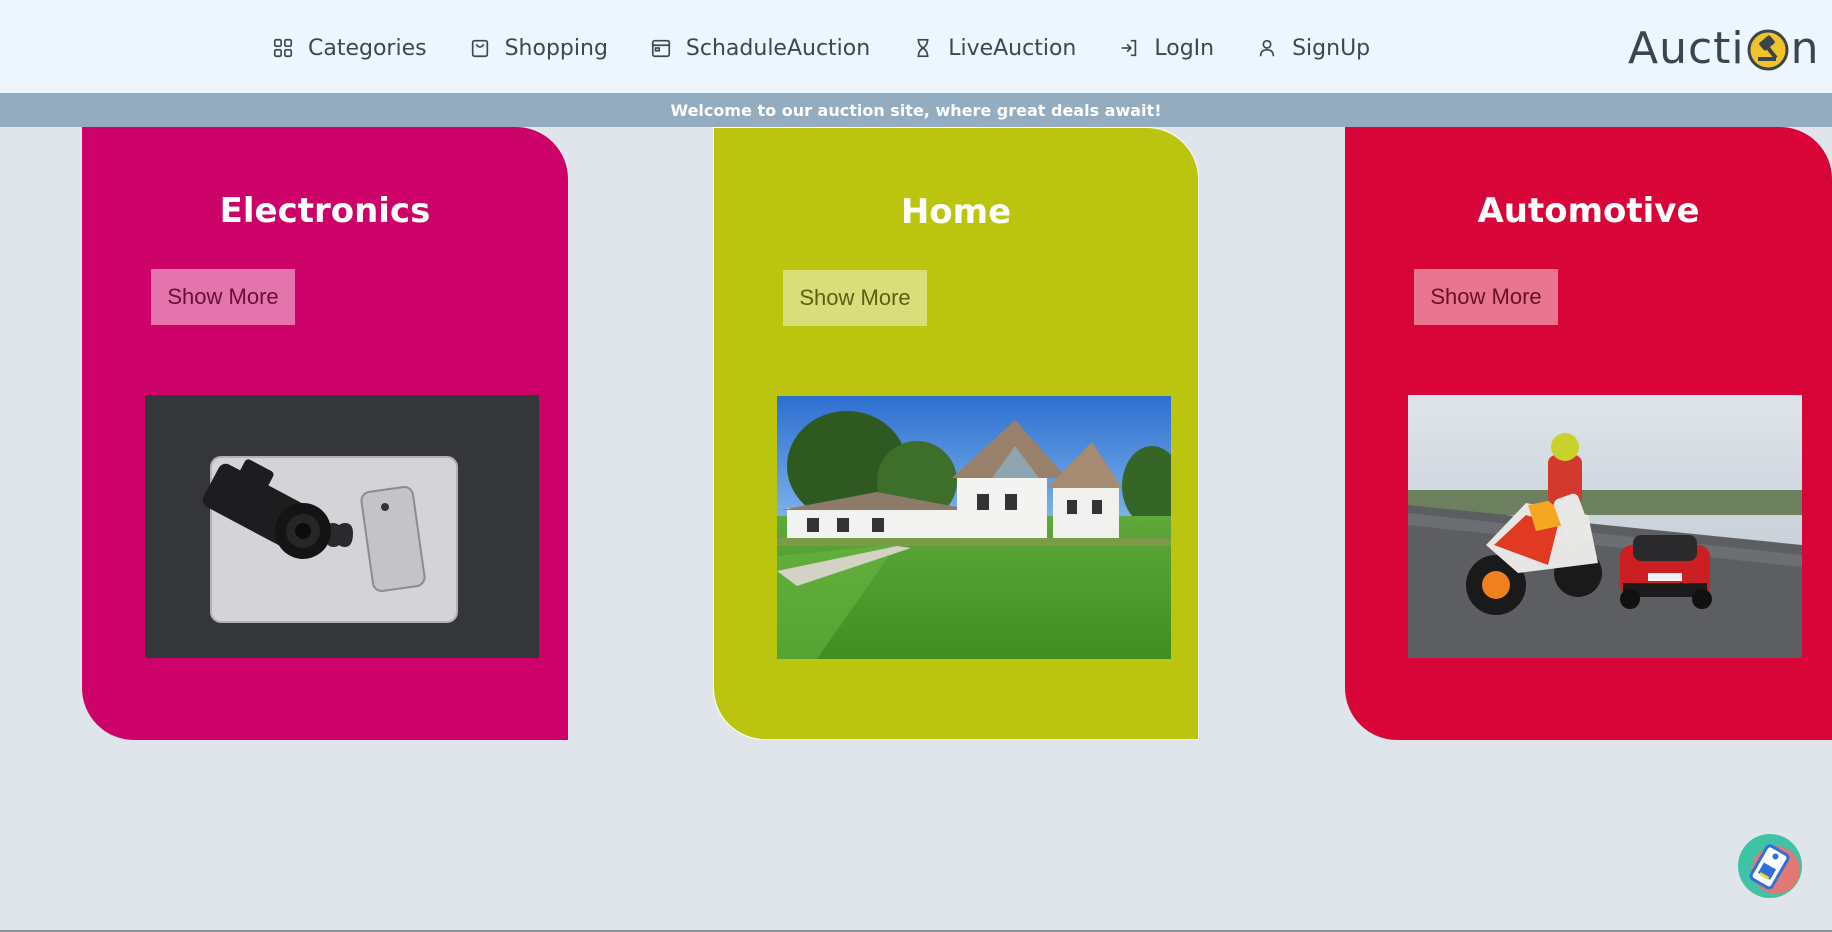 This screenshot has height=932, width=1832. Describe the element at coordinates (479, 48) in the screenshot. I see `shopping-bag-icon` at that location.